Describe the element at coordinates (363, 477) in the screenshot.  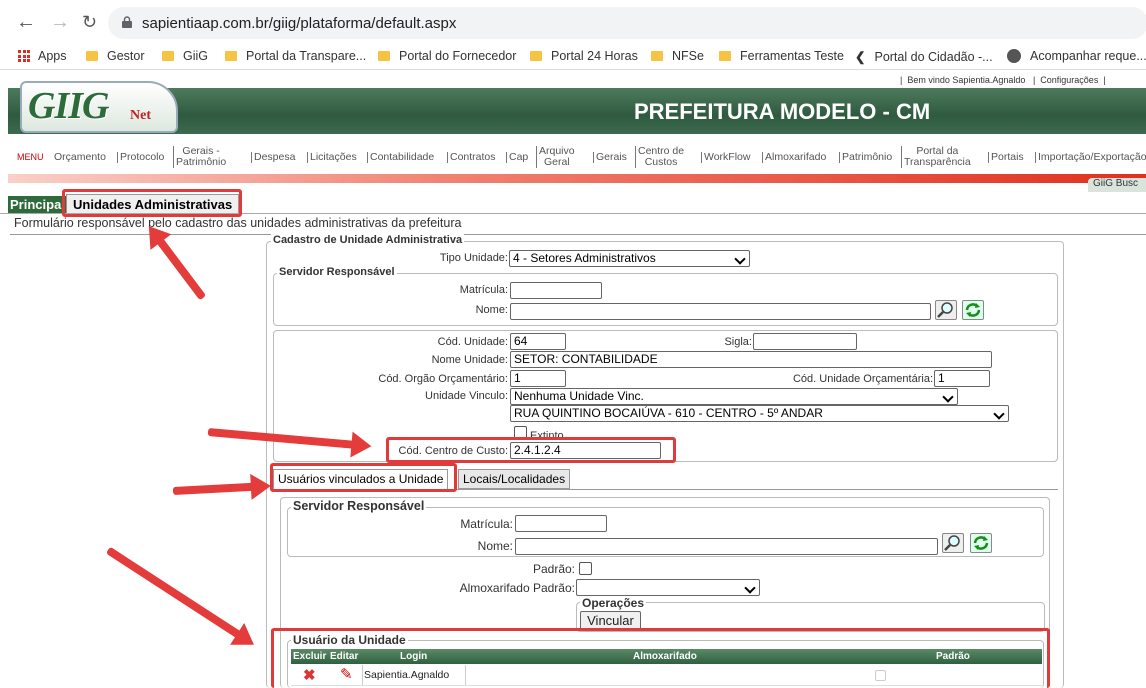
I see `highlight-usuarios-tab` at that location.